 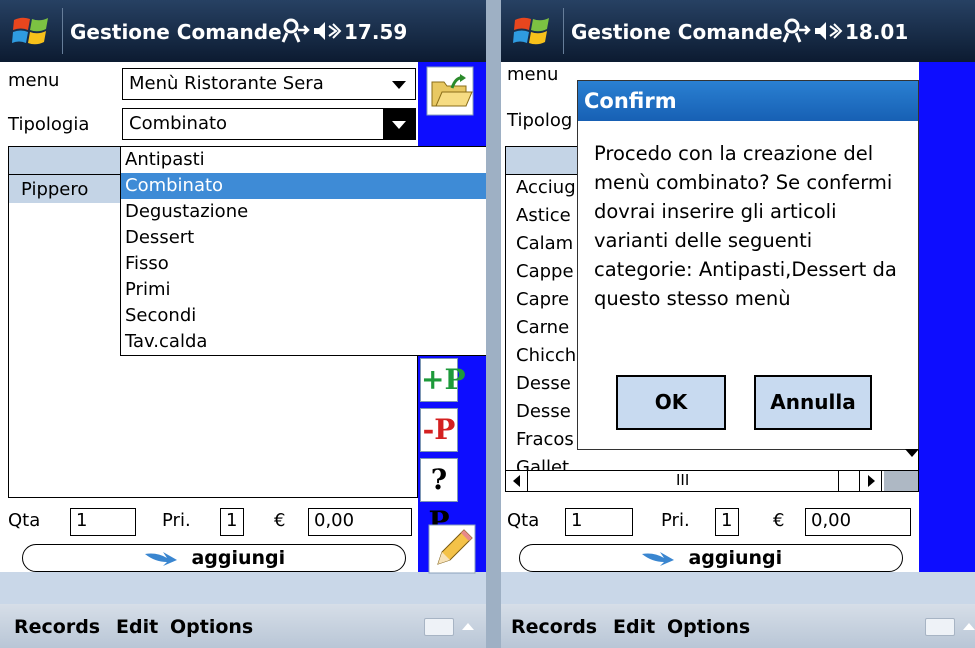 What do you see at coordinates (493, 324) in the screenshot?
I see `screen-divider` at bounding box center [493, 324].